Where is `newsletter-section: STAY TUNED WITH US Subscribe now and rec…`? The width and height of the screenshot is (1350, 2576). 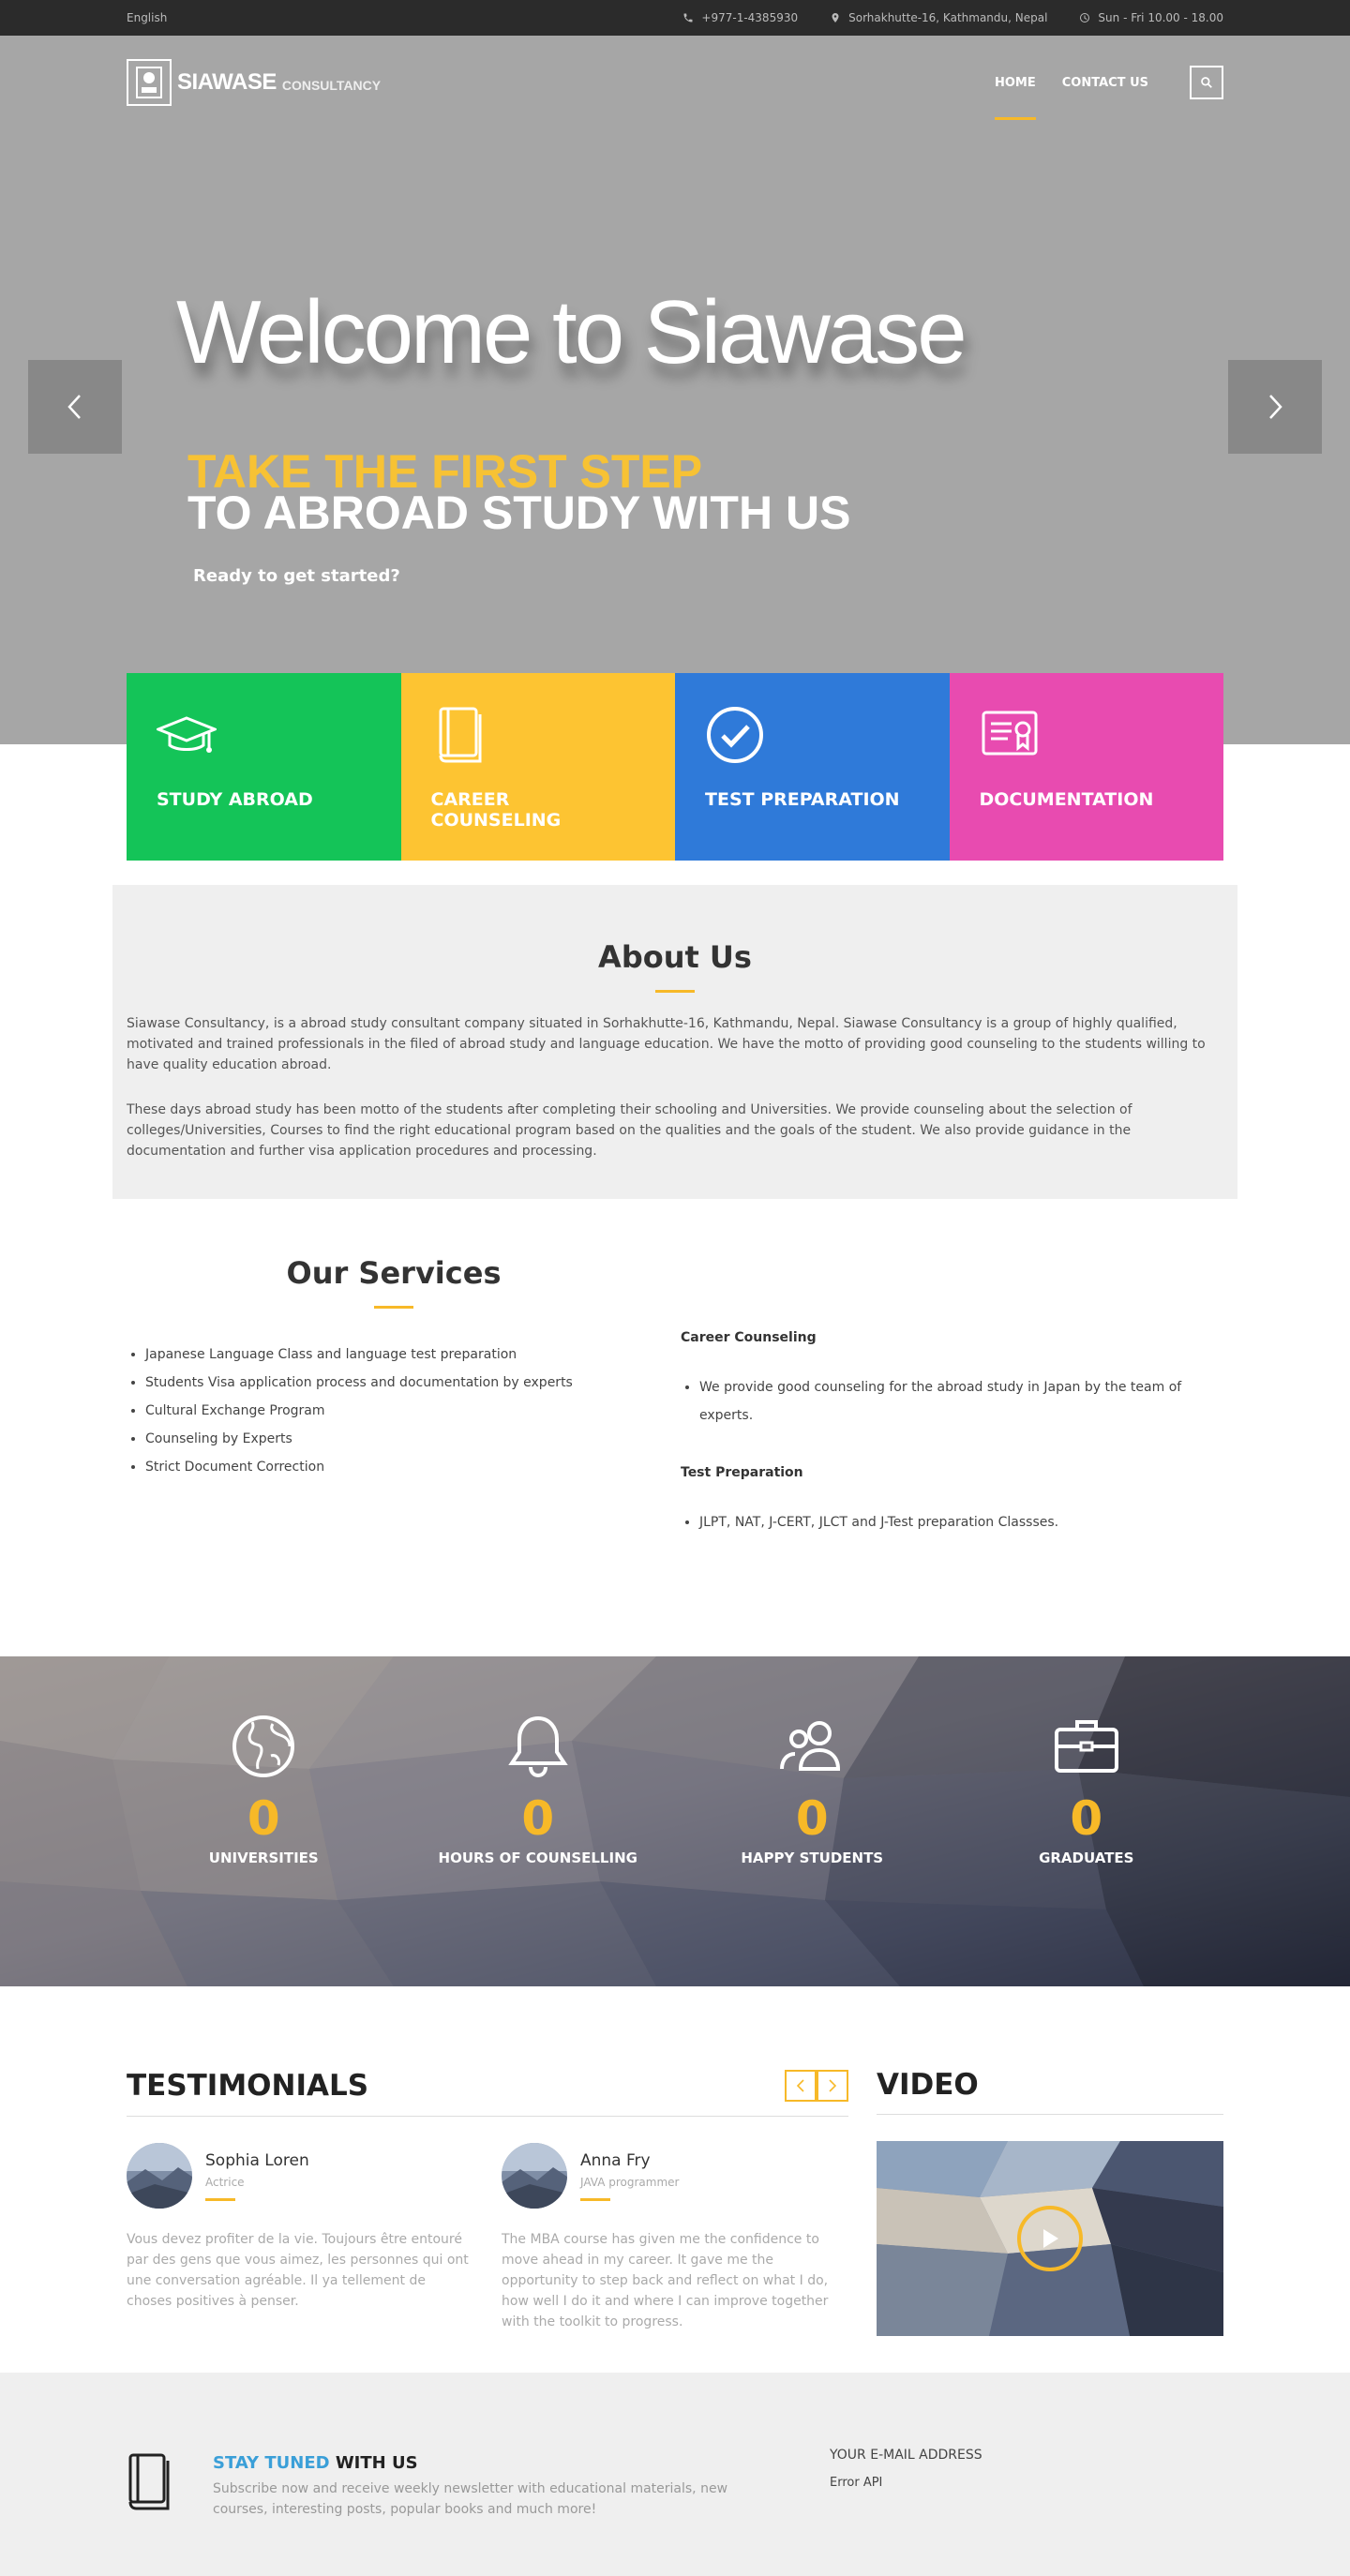
newsletter-section: STAY TUNED WITH US Subscribe now and rec… is located at coordinates (675, 2474).